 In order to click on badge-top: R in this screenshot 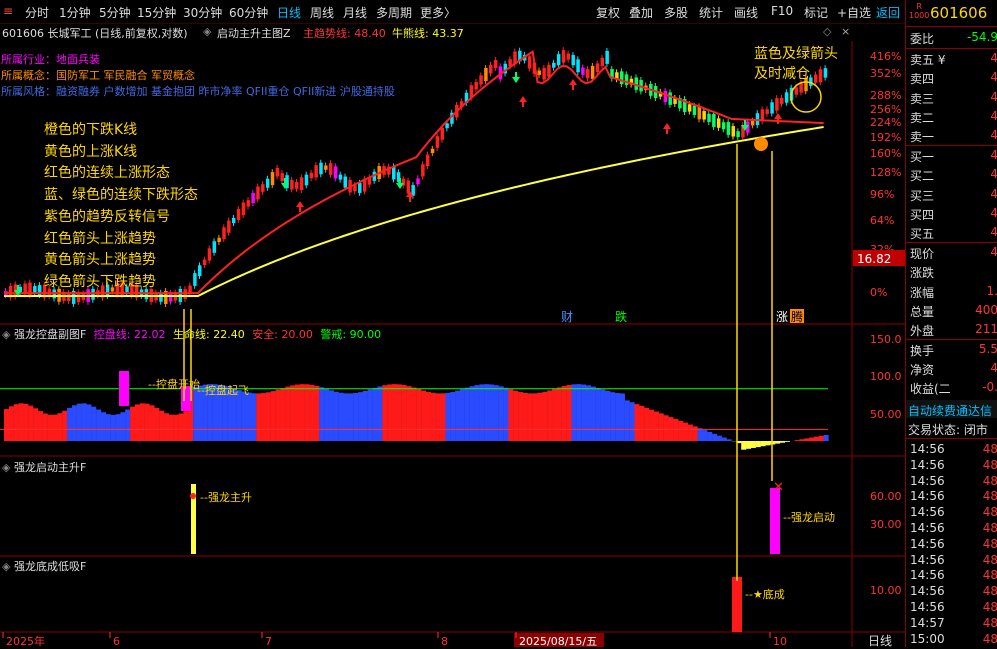, I will do `click(919, 6)`.